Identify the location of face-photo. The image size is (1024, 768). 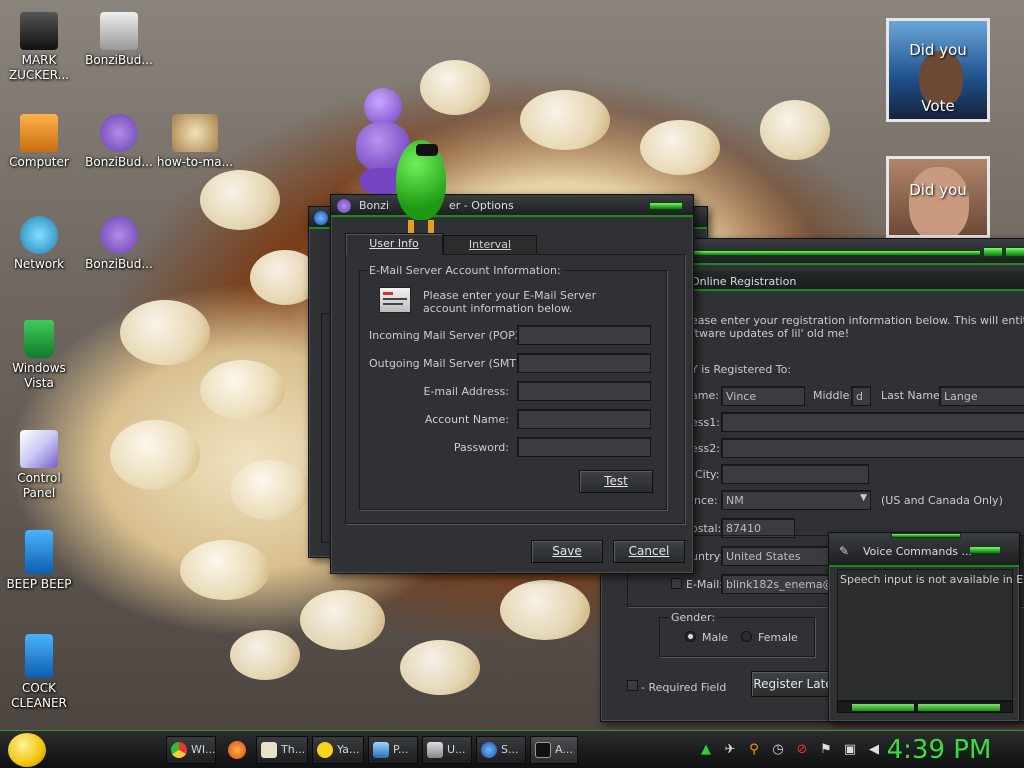
(939, 201).